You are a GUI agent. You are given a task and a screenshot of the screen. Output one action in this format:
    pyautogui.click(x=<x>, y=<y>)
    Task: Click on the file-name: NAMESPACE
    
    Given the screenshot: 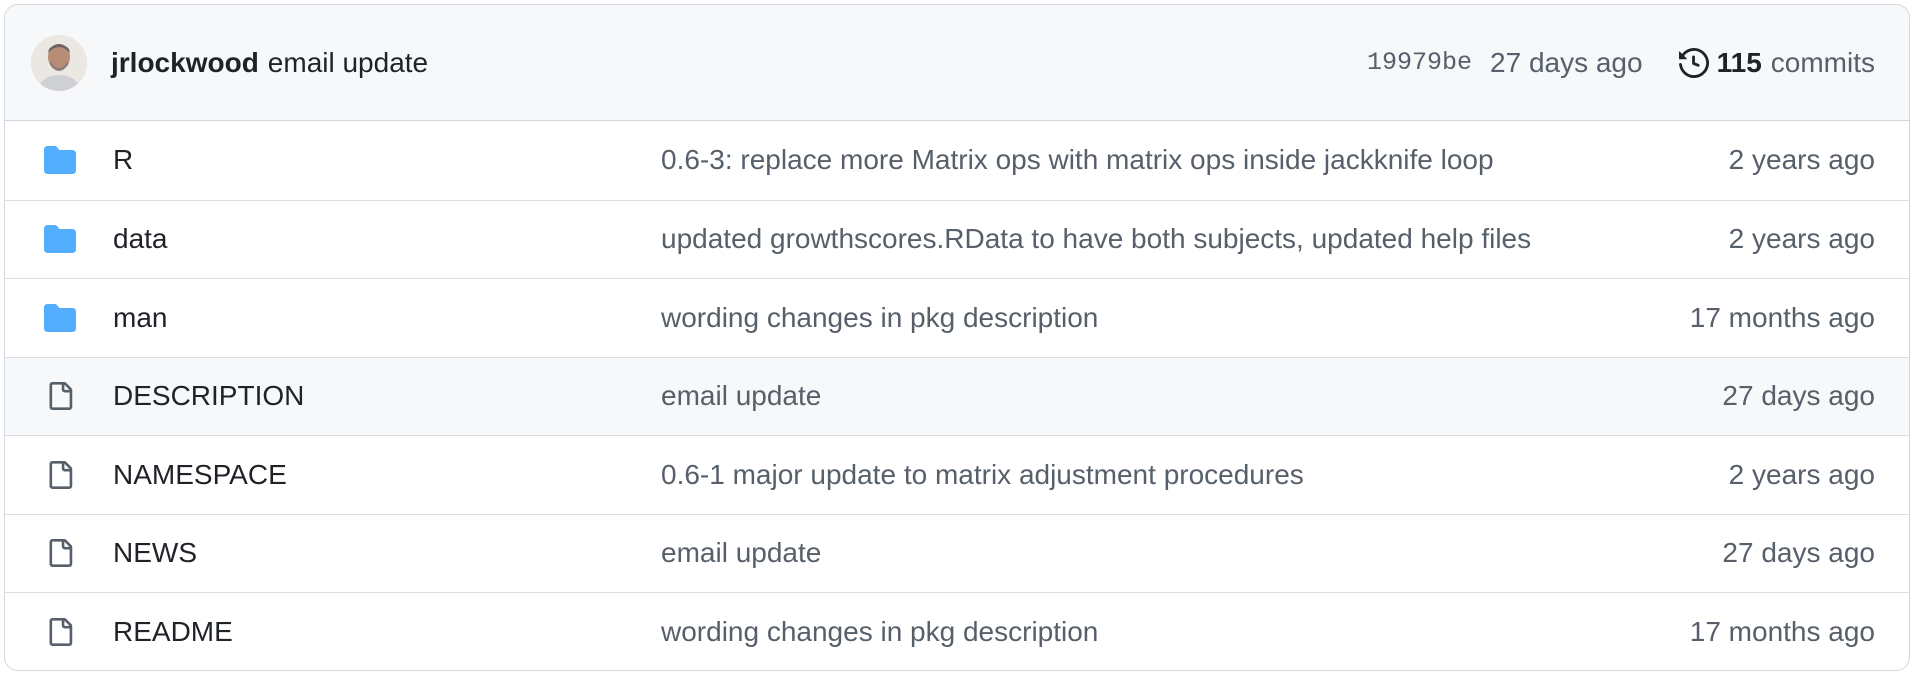 What is the action you would take?
    pyautogui.click(x=200, y=475)
    